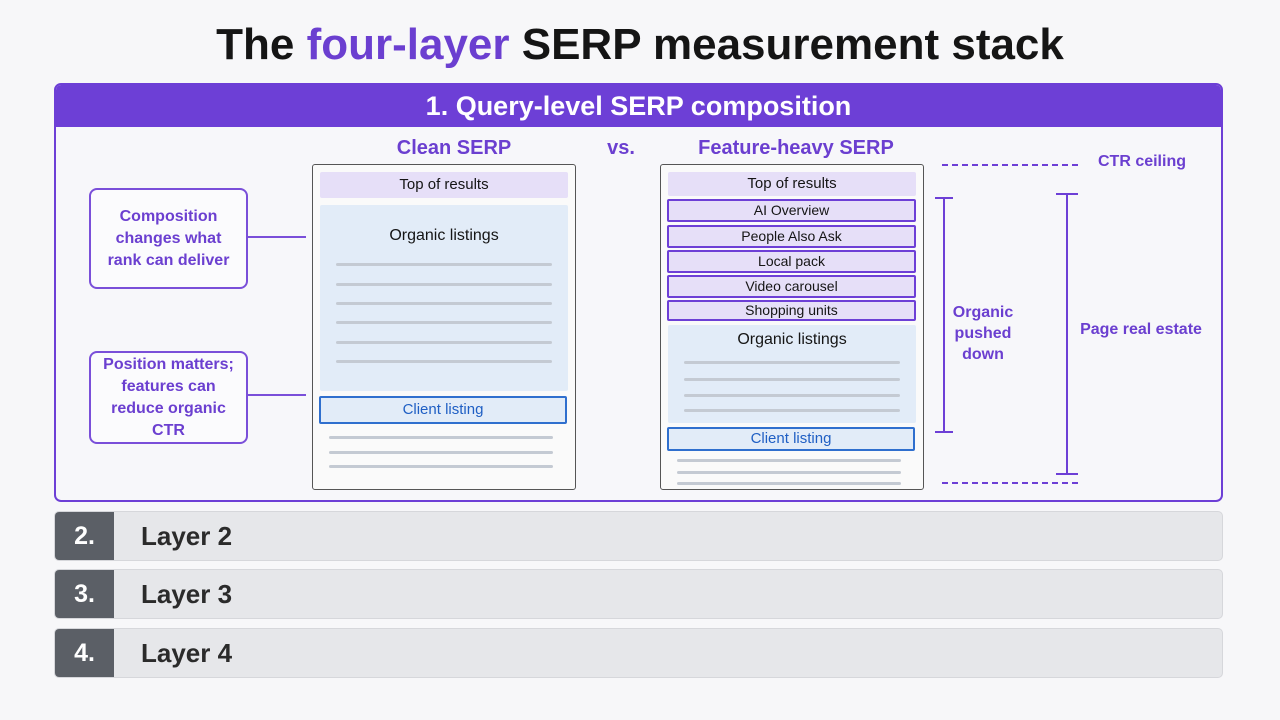 The height and width of the screenshot is (720, 1280). I want to click on layer-4-number: 4., so click(84, 653).